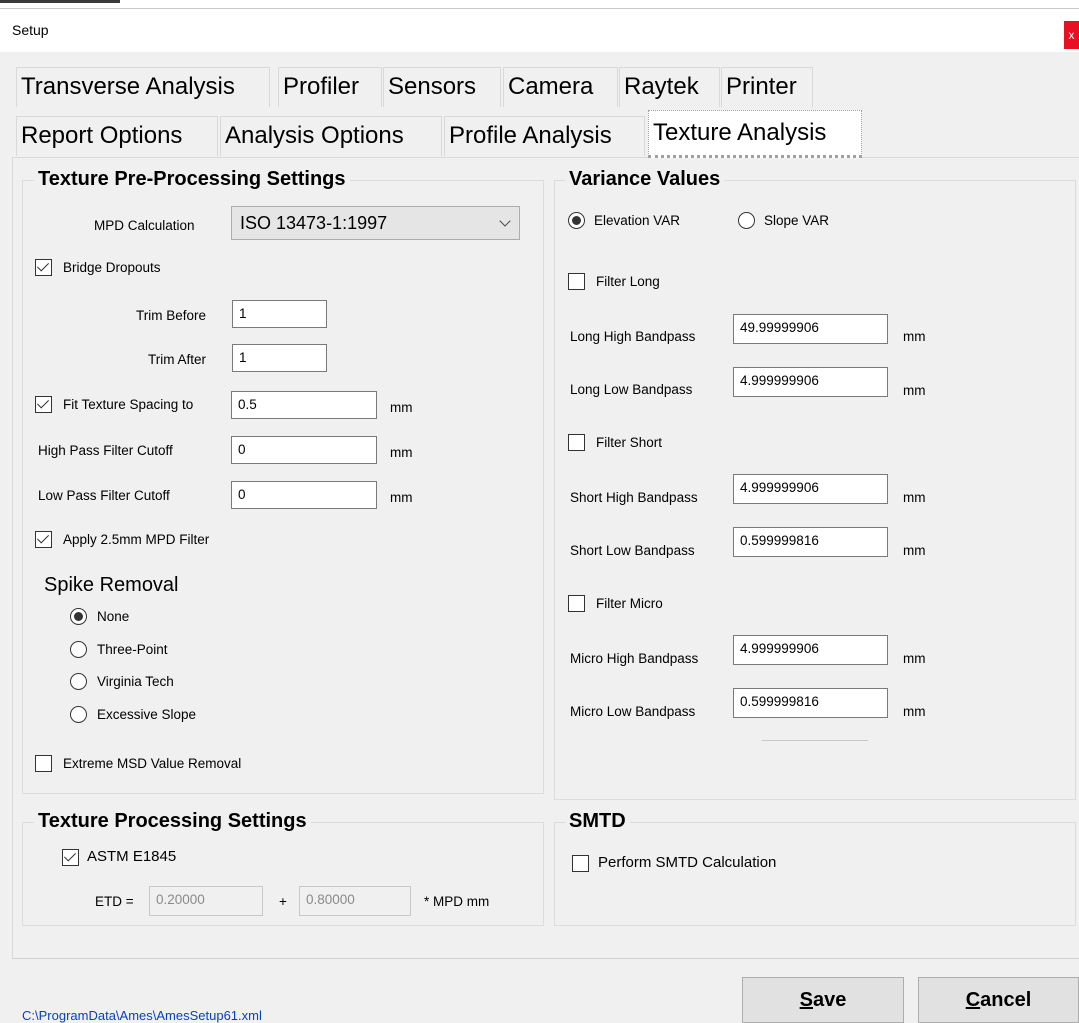 Image resolution: width=1079 pixels, height=1023 pixels. What do you see at coordinates (132, 649) in the screenshot?
I see `spike-three-point-label: Three-Point` at bounding box center [132, 649].